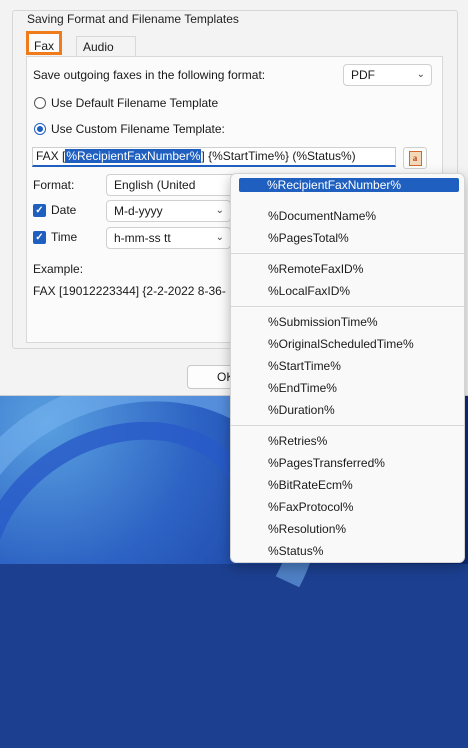  Describe the element at coordinates (44, 43) in the screenshot. I see `tab-fax: Fax` at that location.